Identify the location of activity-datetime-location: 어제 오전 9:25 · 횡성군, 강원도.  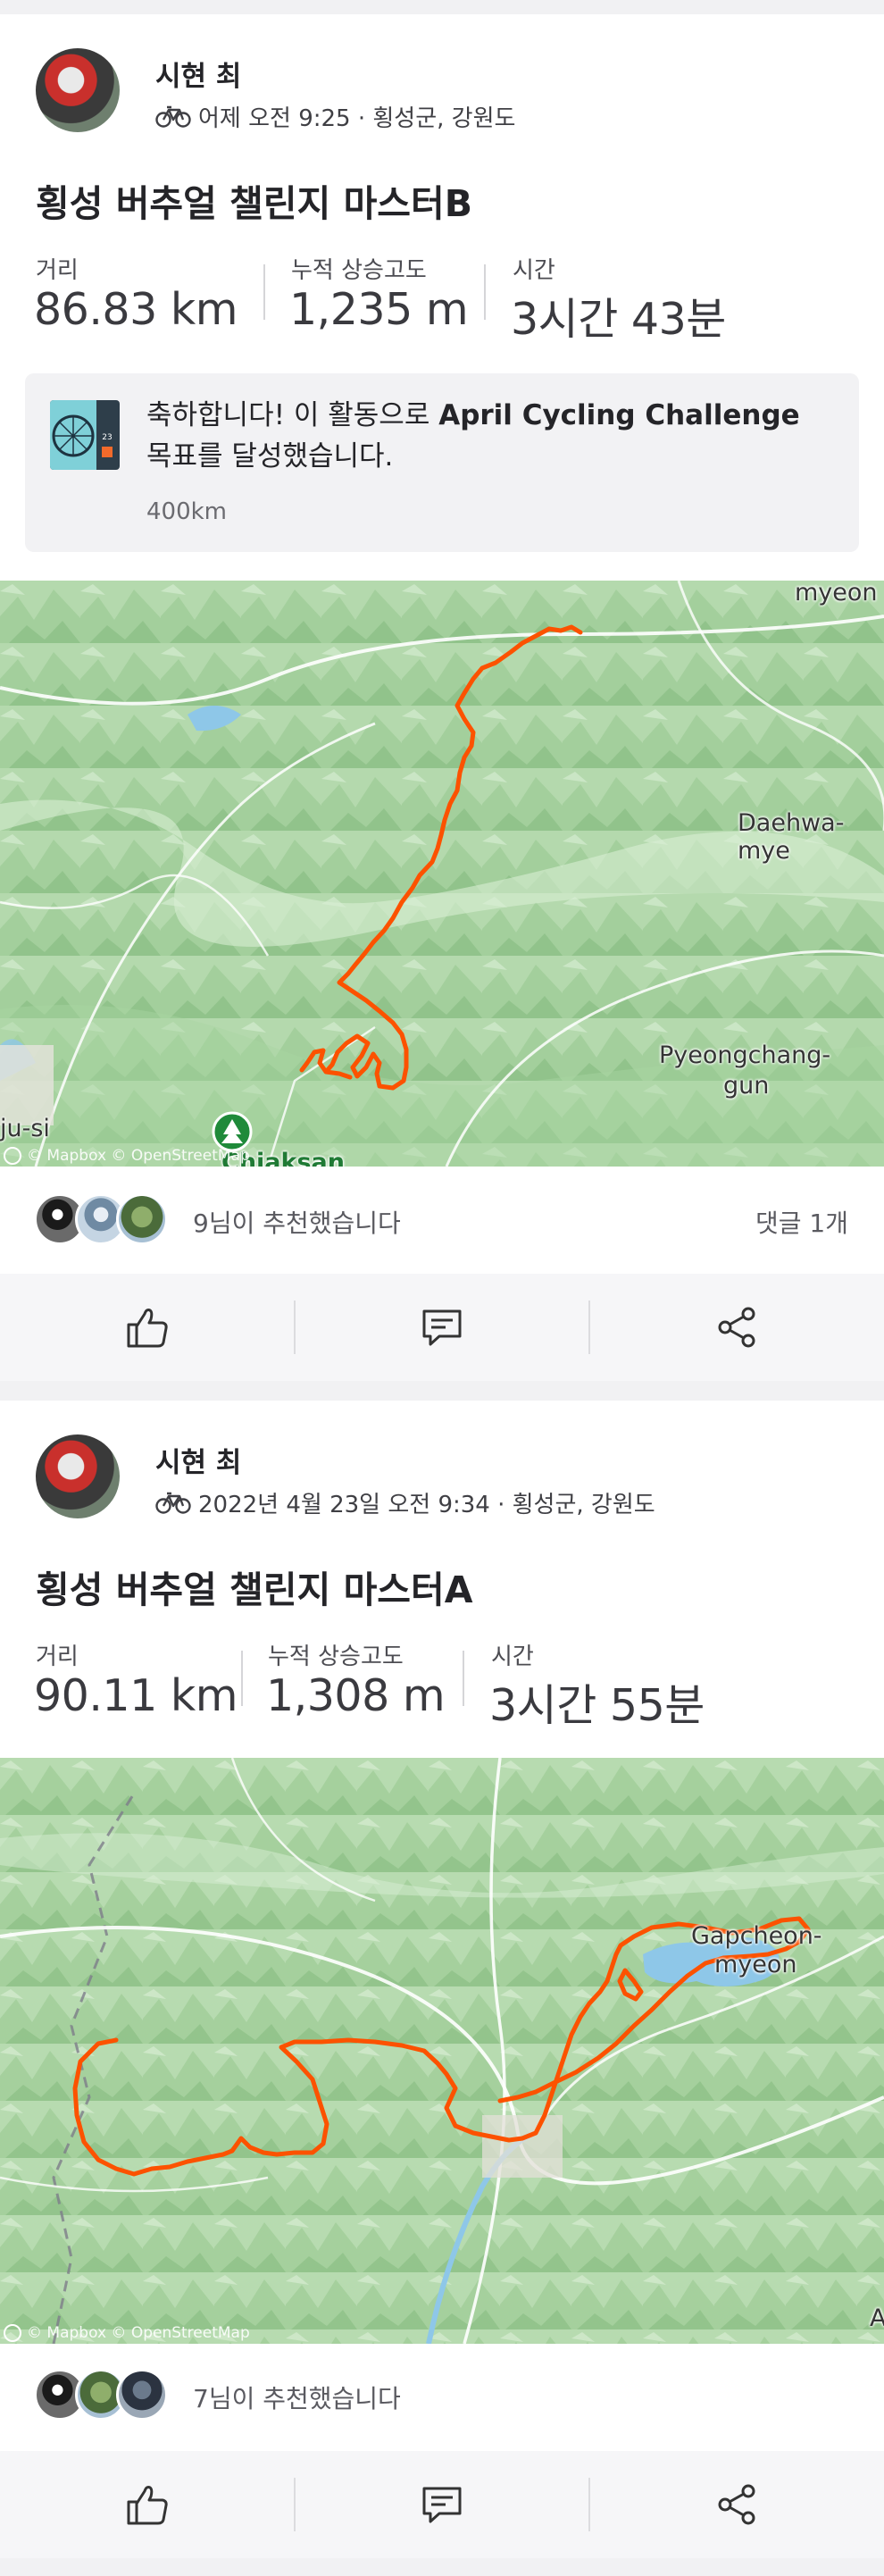
(357, 118).